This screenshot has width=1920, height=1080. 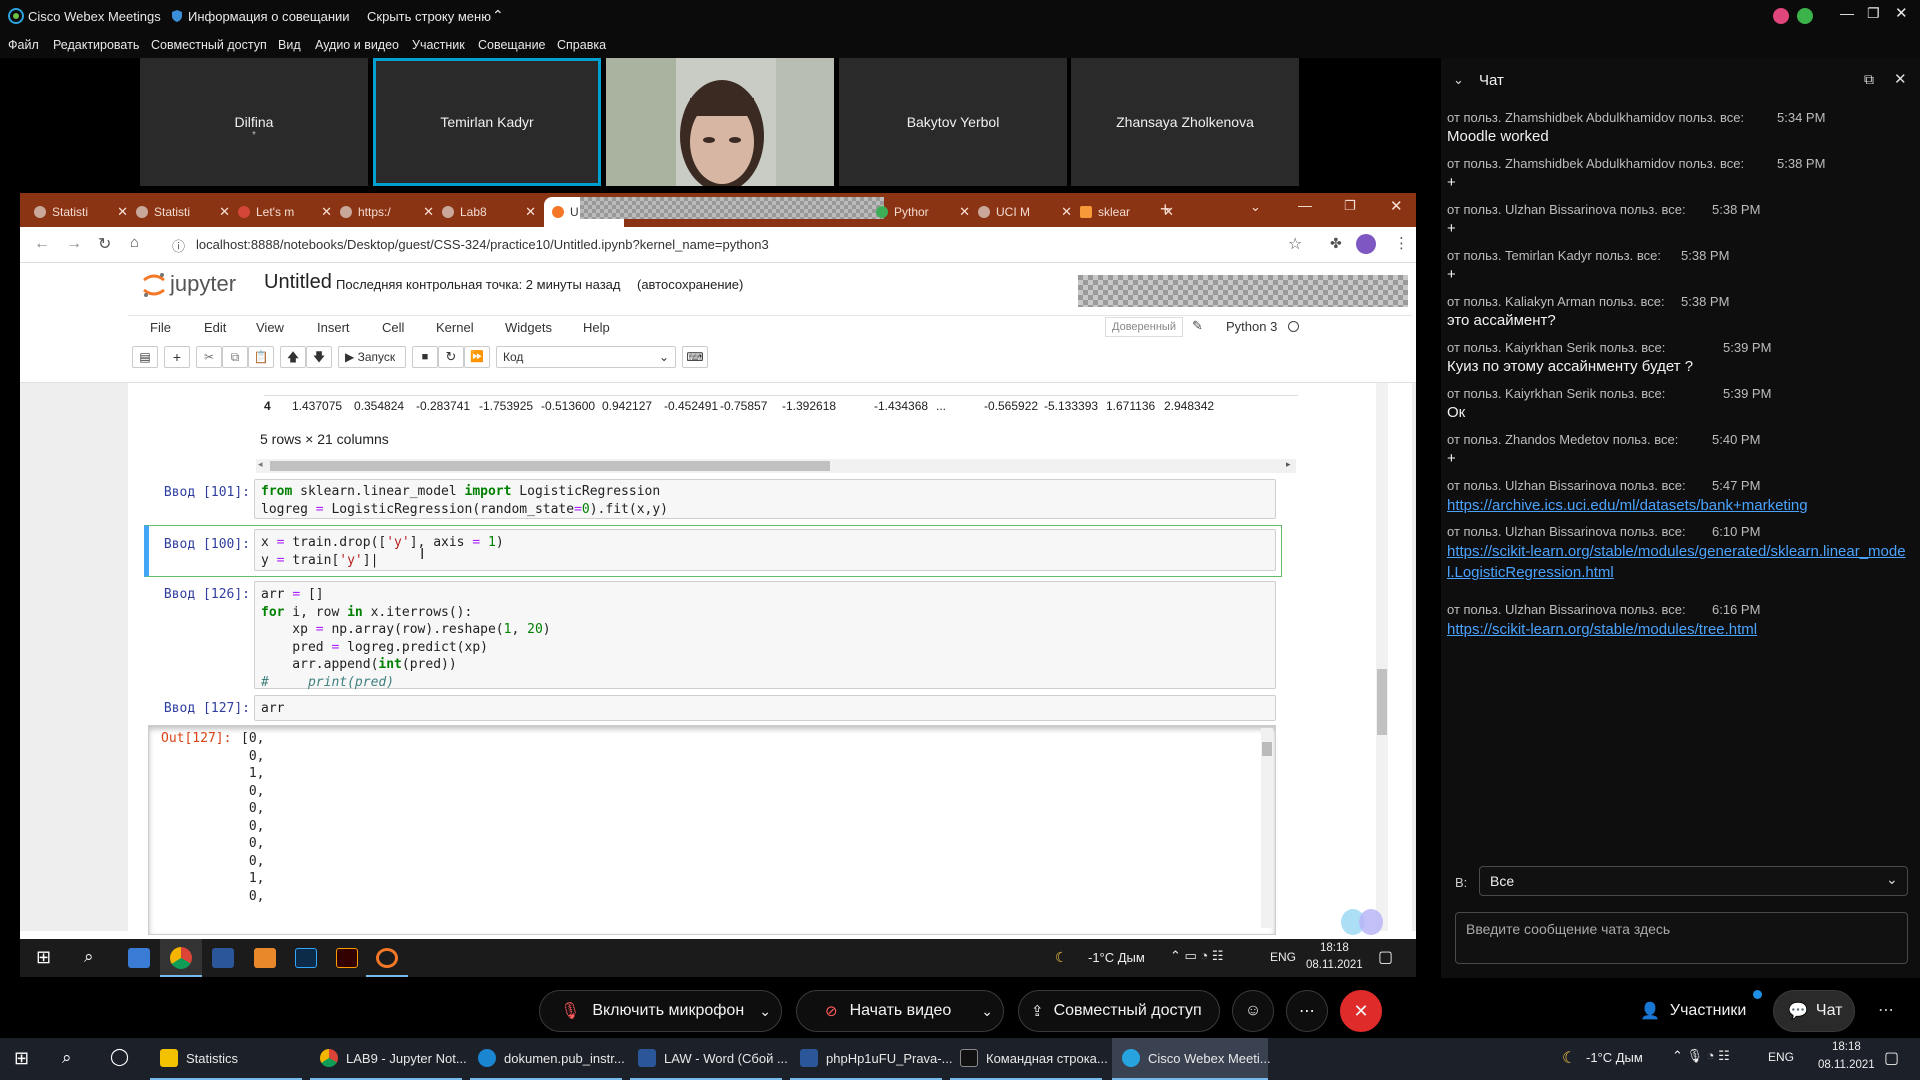 I want to click on jupyter-menu-widgets: Widgets, so click(x=528, y=327).